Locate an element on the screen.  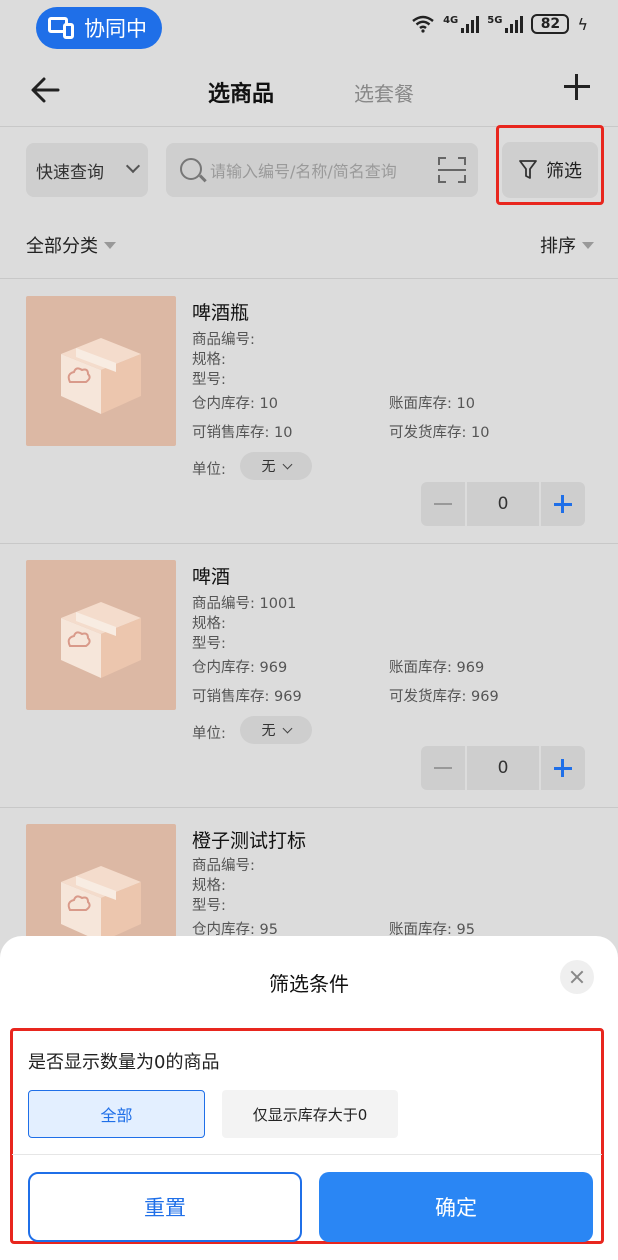
search-input: 请输入编号/名称/简名查询 is located at coordinates (322, 170).